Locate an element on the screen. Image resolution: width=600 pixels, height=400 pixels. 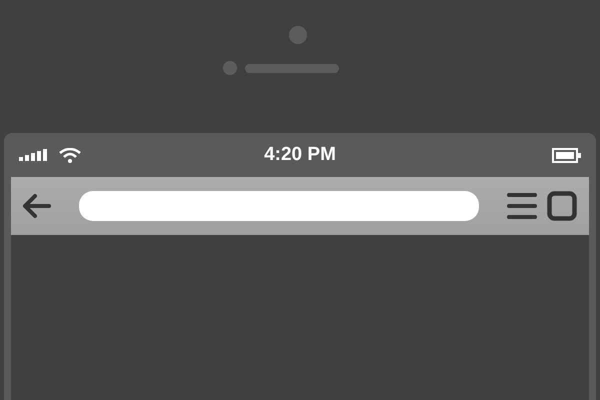
address-field is located at coordinates (279, 206).